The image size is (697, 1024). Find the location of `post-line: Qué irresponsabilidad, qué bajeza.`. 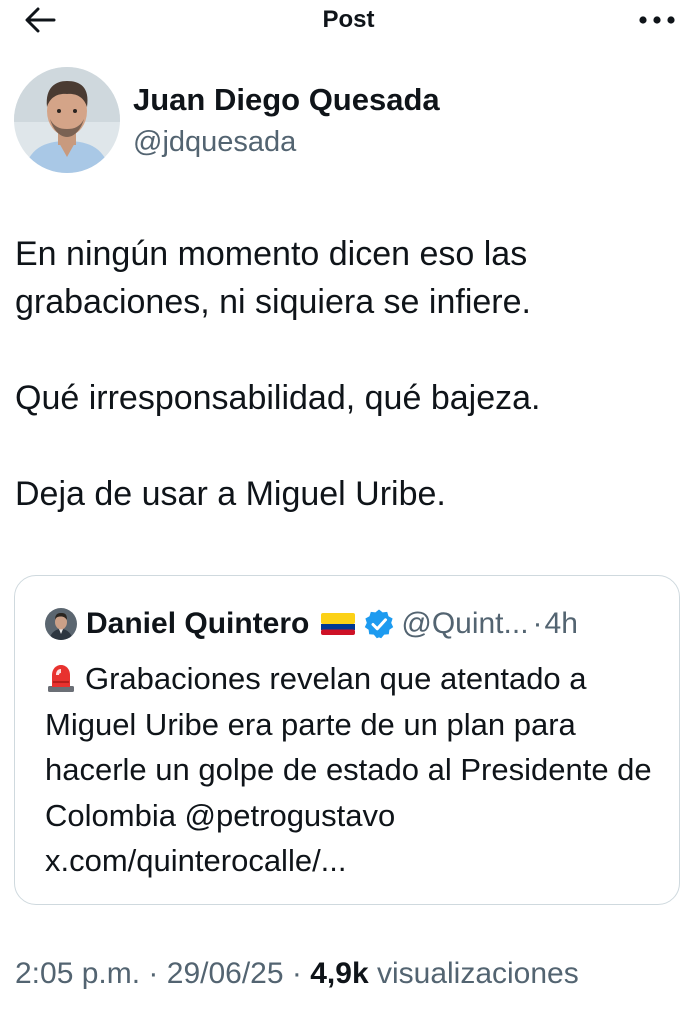

post-line: Qué irresponsabilidad, qué bajeza. is located at coordinates (278, 398).